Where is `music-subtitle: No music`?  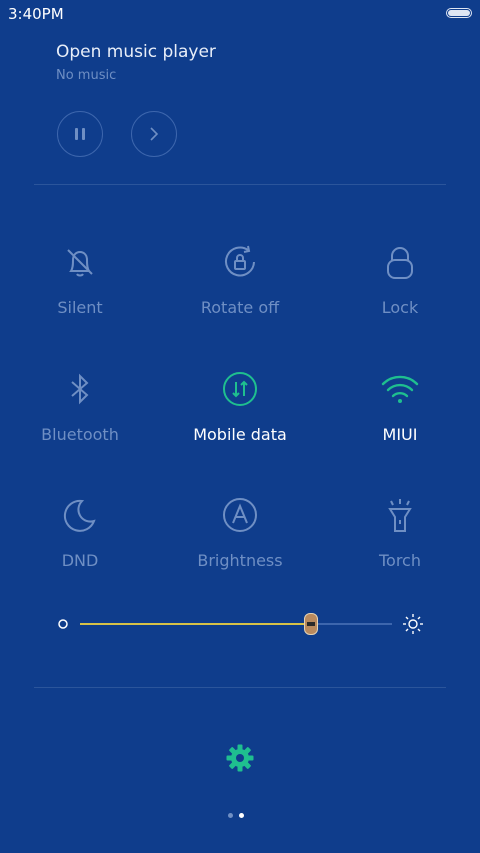 music-subtitle: No music is located at coordinates (86, 75).